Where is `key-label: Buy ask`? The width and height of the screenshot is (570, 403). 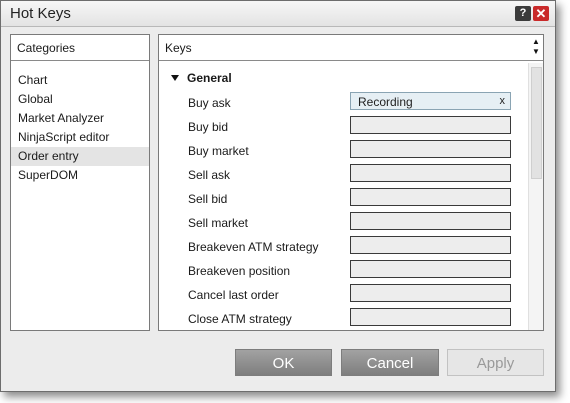 key-label: Buy ask is located at coordinates (209, 103).